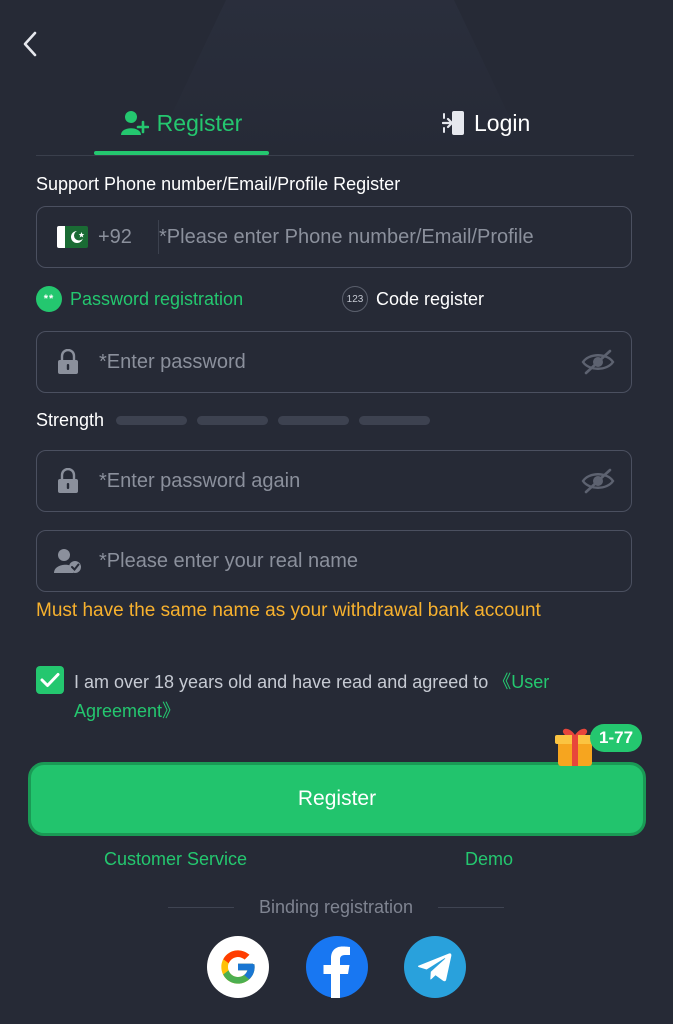 The image size is (673, 1024). What do you see at coordinates (350, 236) in the screenshot?
I see `phone-email-placeholder: Please enter Phone number/Email/Profile` at bounding box center [350, 236].